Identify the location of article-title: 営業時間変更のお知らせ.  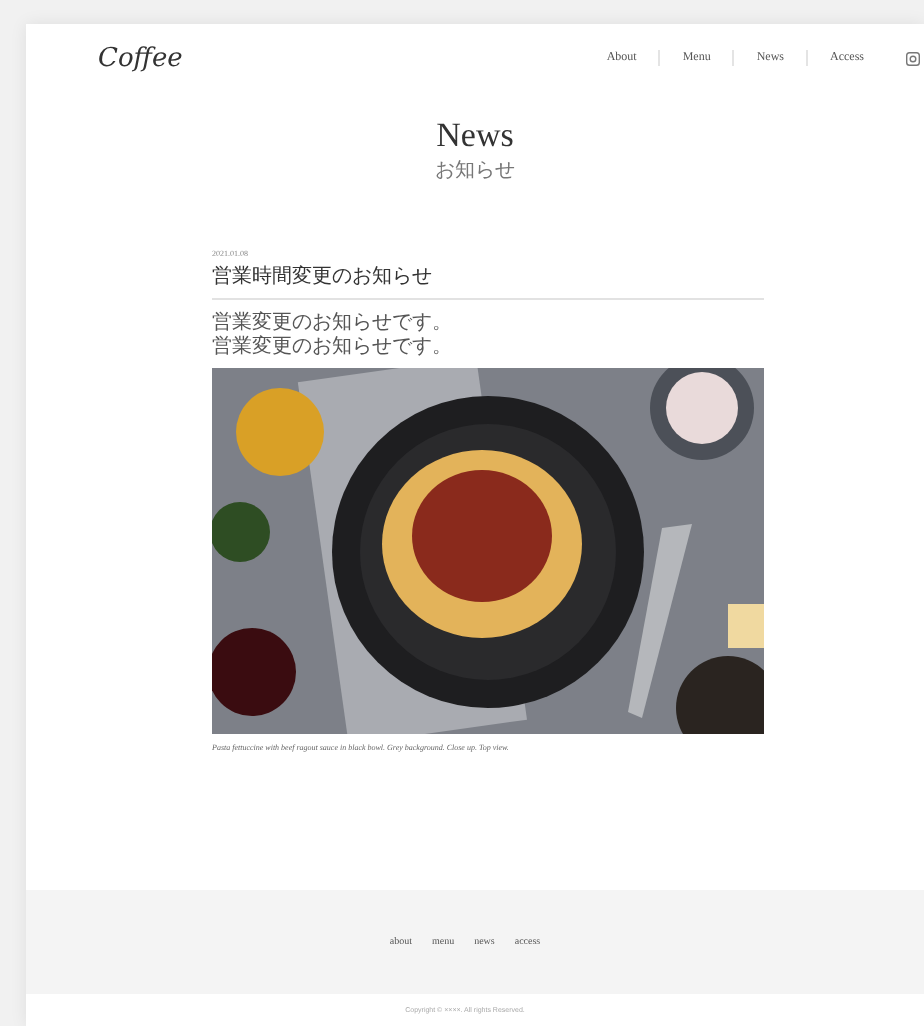
(488, 281).